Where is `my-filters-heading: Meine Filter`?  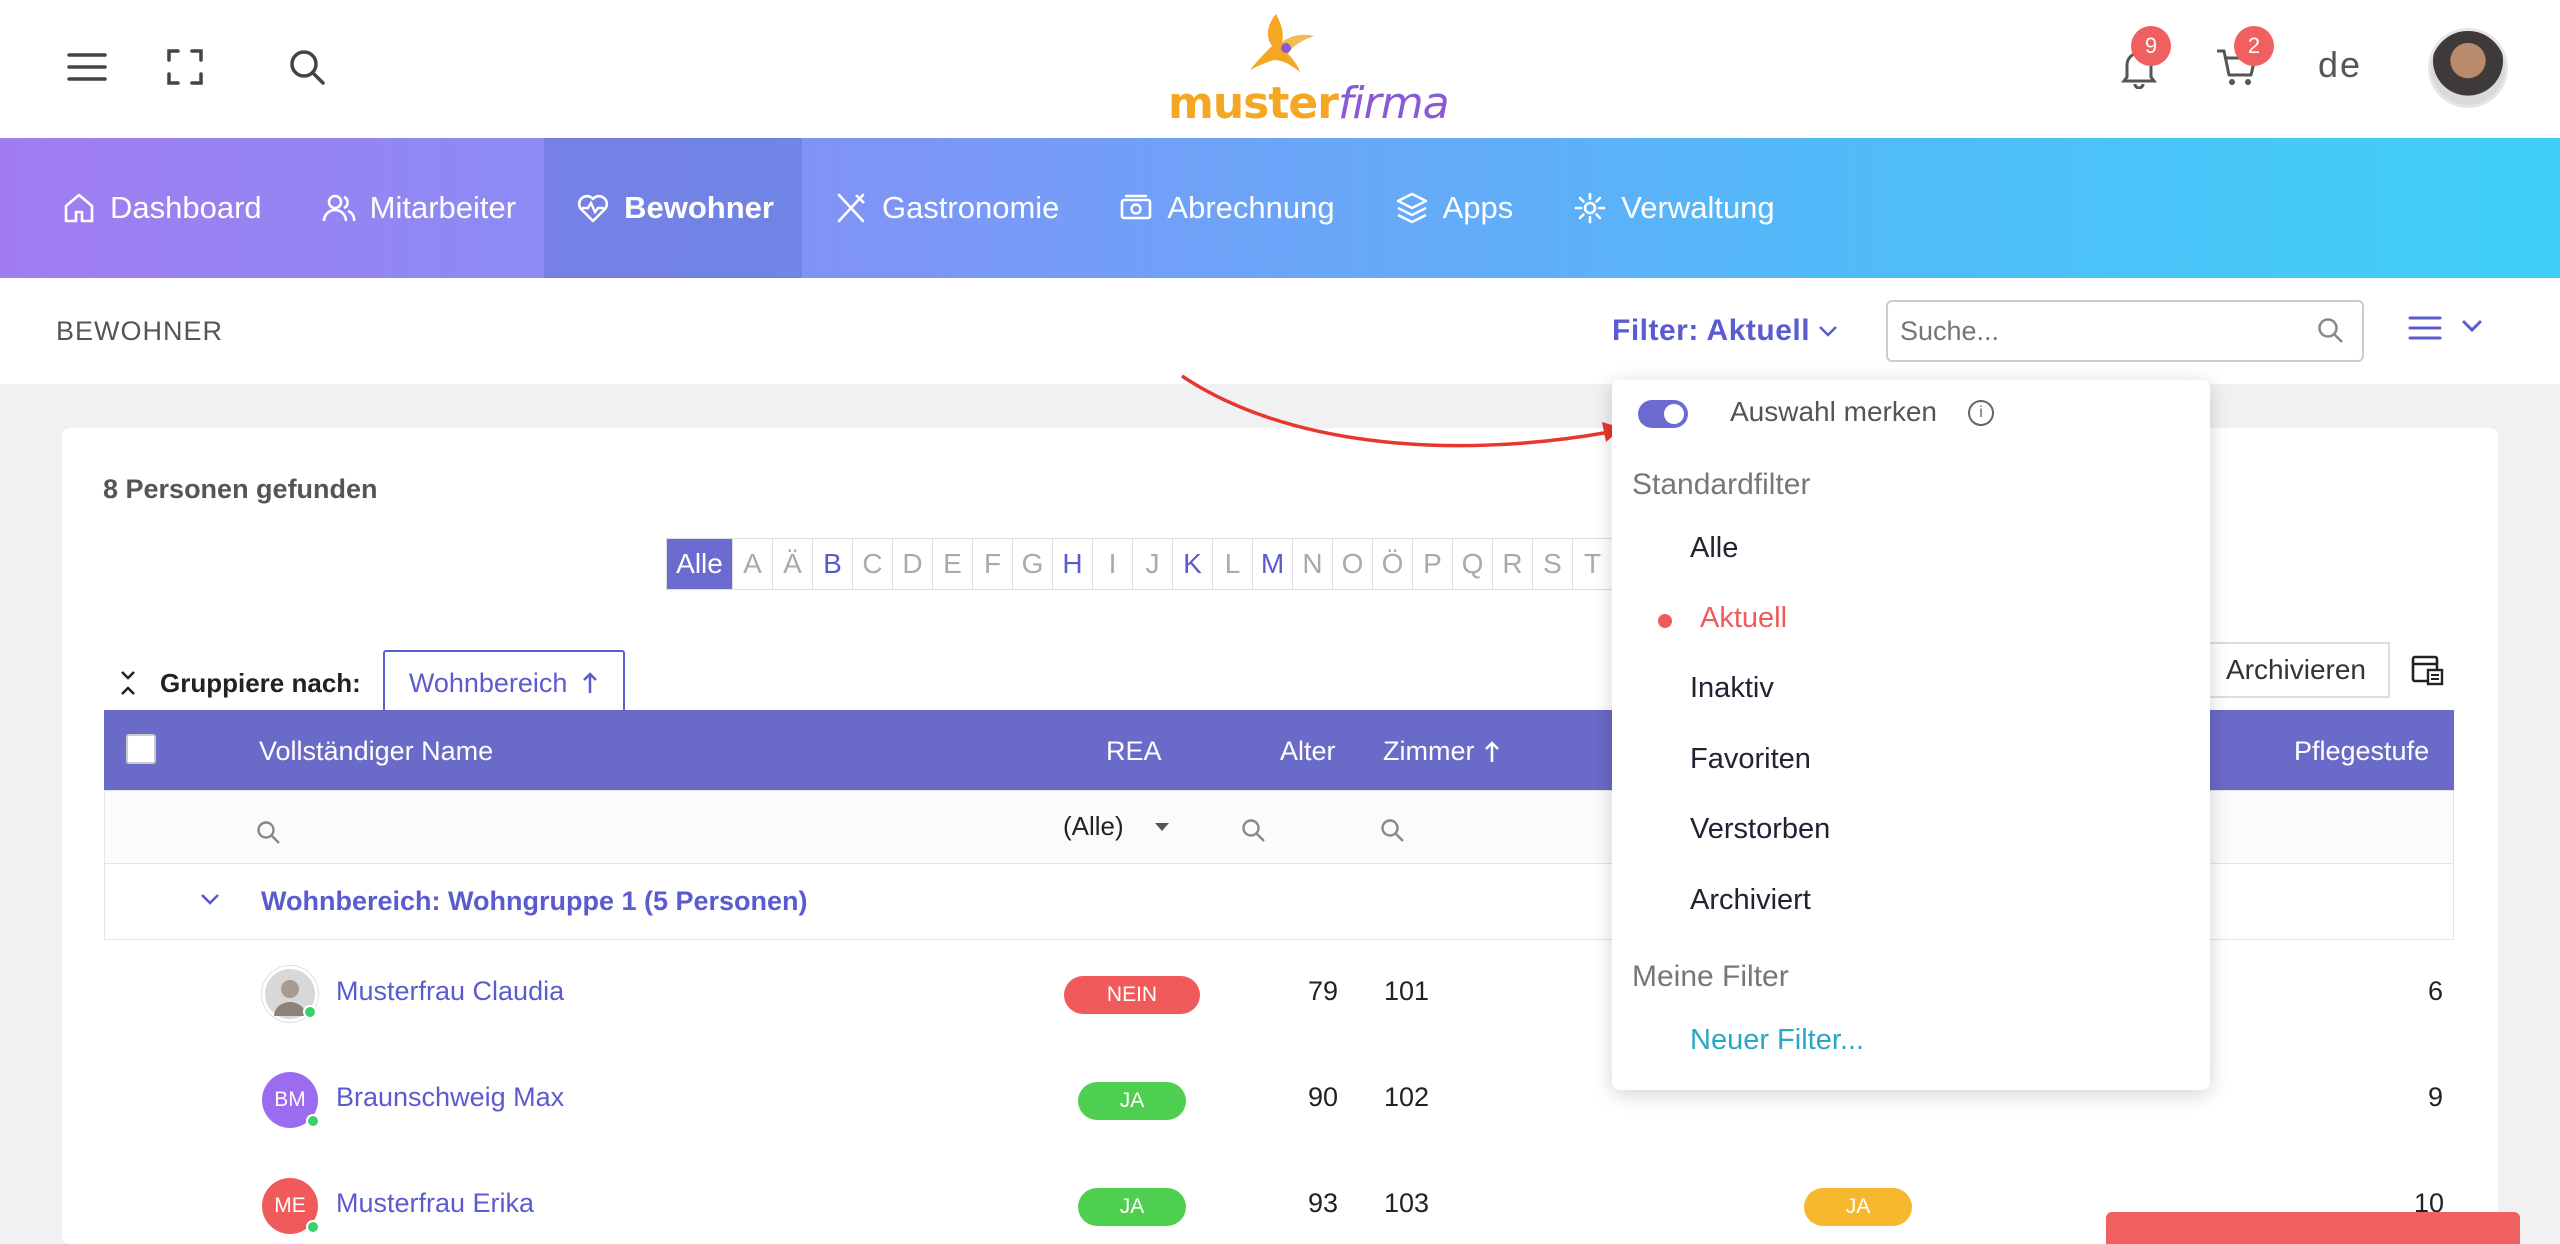
my-filters-heading: Meine Filter is located at coordinates (1710, 976).